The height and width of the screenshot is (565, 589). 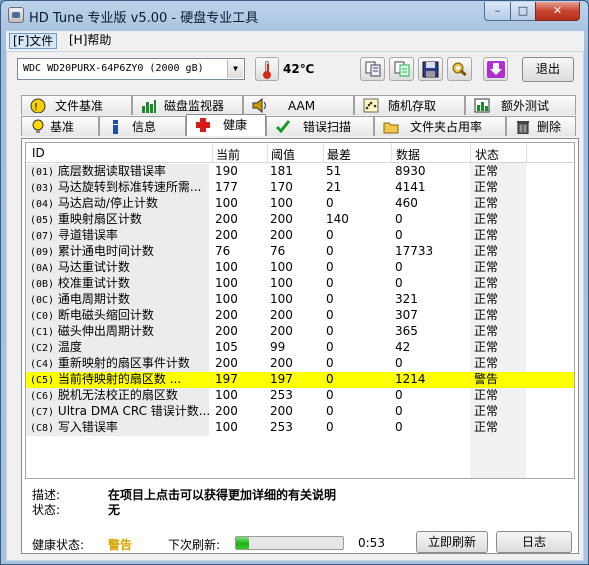 I want to click on tab-label: AAM, so click(x=302, y=106).